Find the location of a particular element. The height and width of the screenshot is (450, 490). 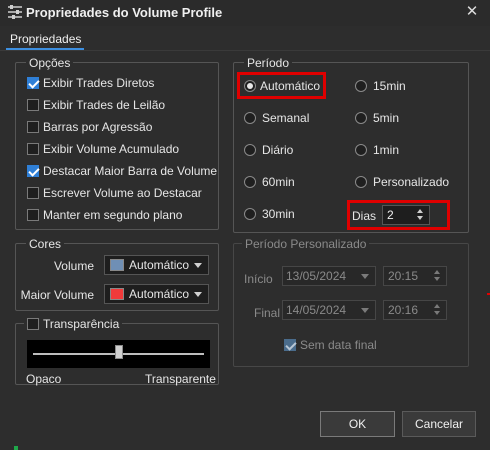

inicio-label: Início is located at coordinates (258, 279).